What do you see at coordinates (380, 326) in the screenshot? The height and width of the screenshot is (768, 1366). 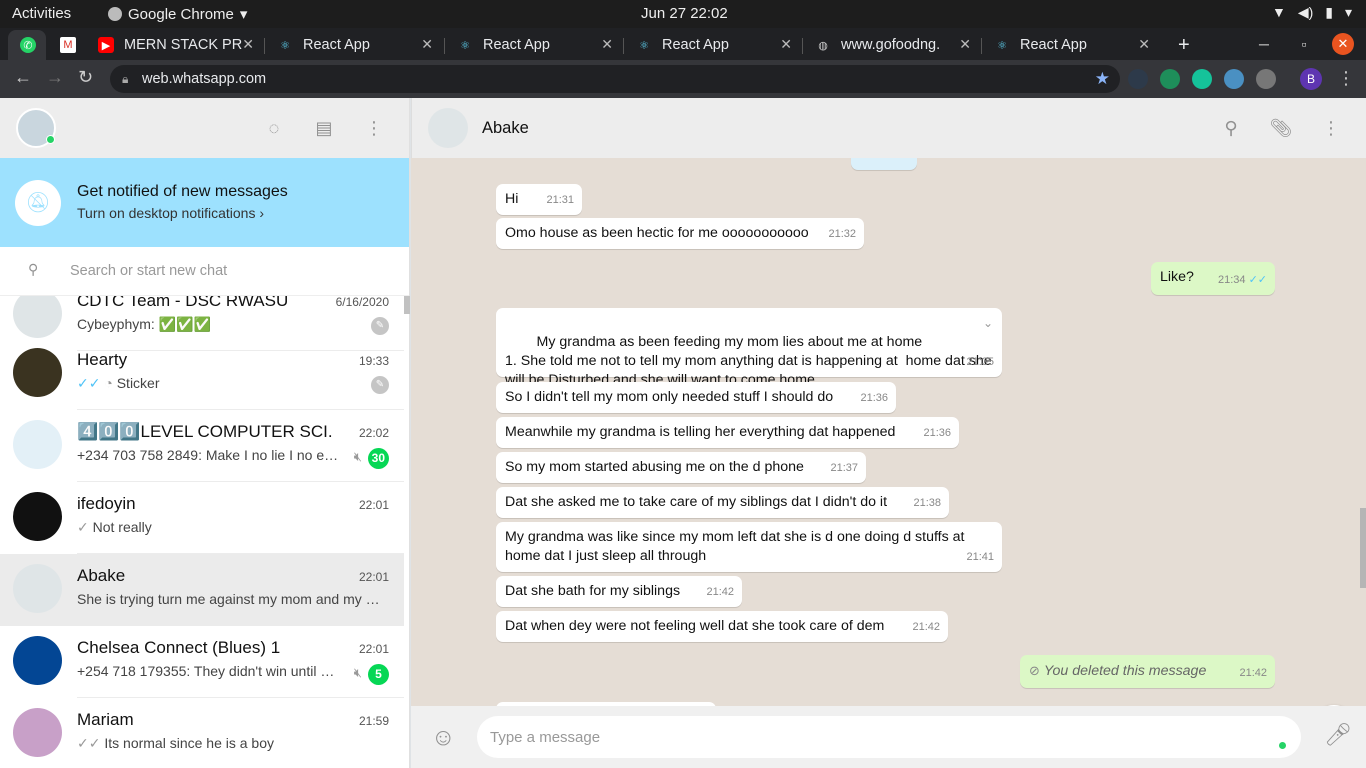 I see `pin-icon: ✎` at bounding box center [380, 326].